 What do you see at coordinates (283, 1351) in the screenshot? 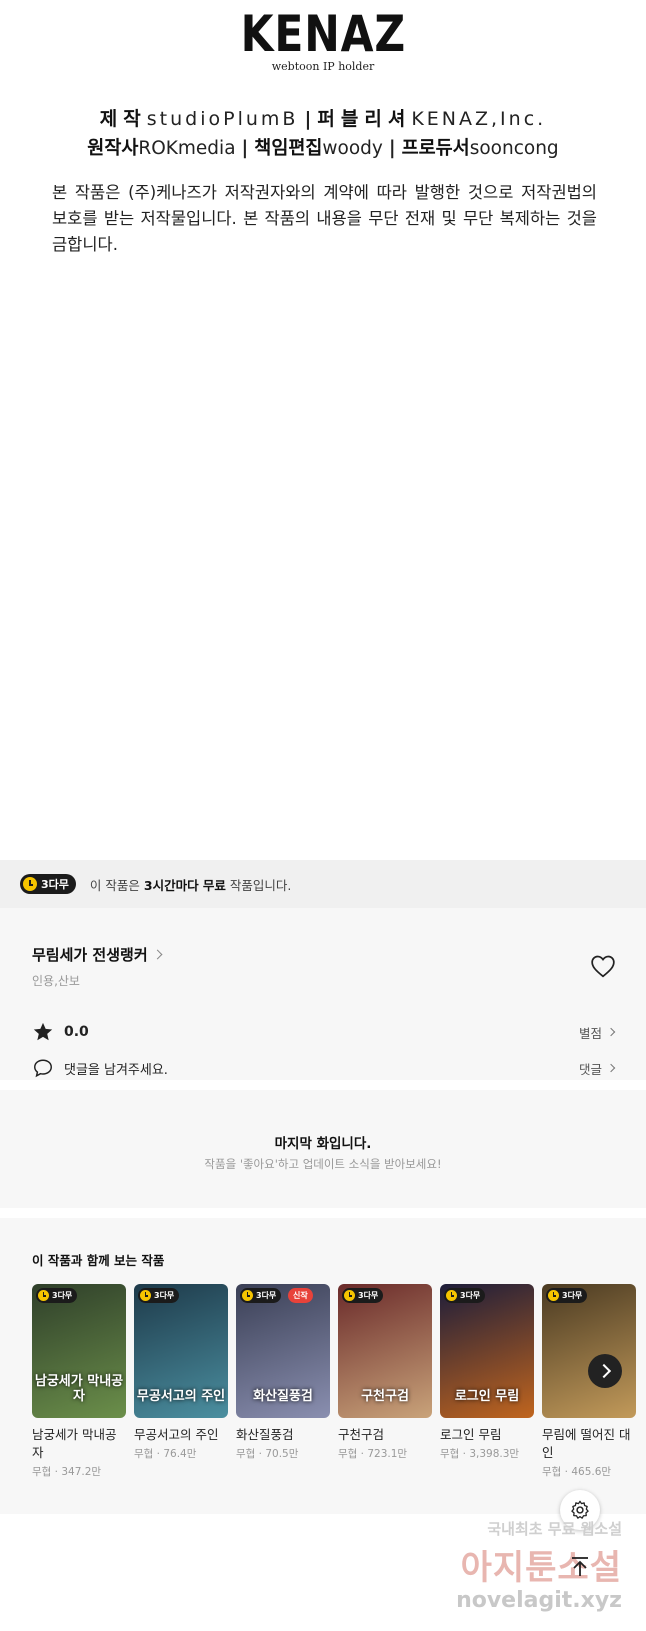
I see `card-thumbnail: 3다무 신작 화산질풍검` at bounding box center [283, 1351].